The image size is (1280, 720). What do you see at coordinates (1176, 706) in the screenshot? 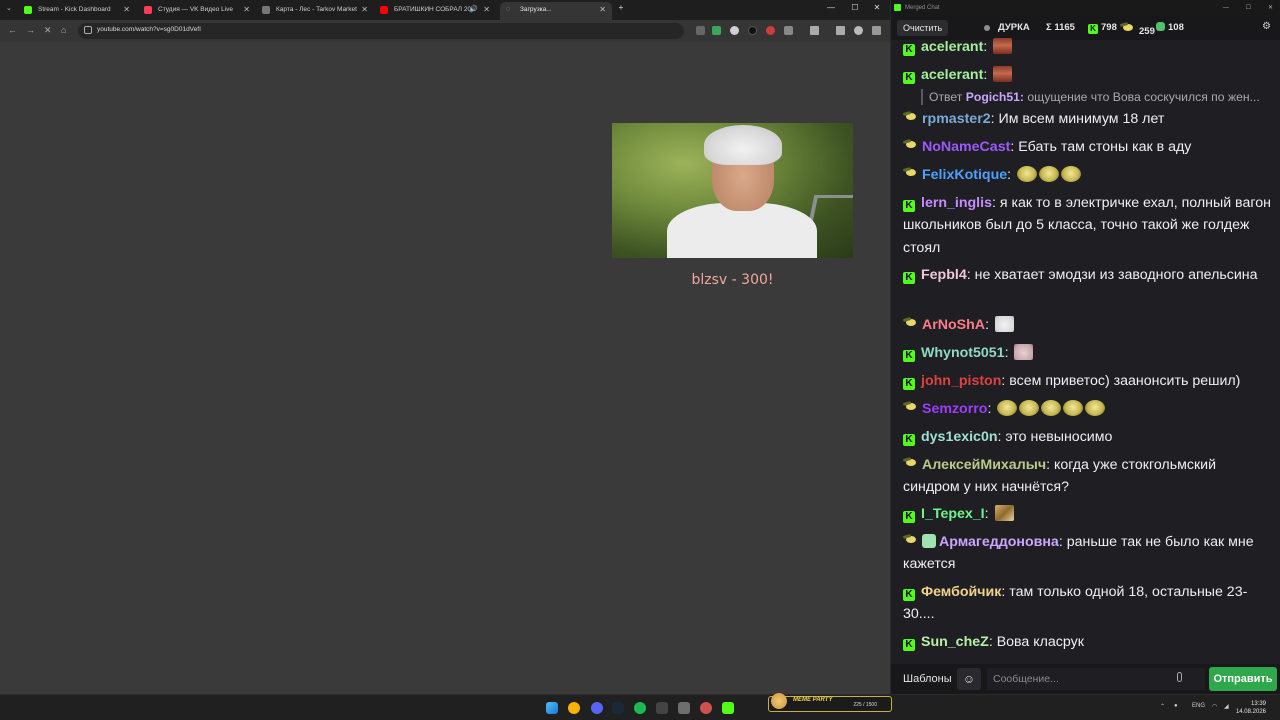
I see `mic-icon: ●` at bounding box center [1176, 706].